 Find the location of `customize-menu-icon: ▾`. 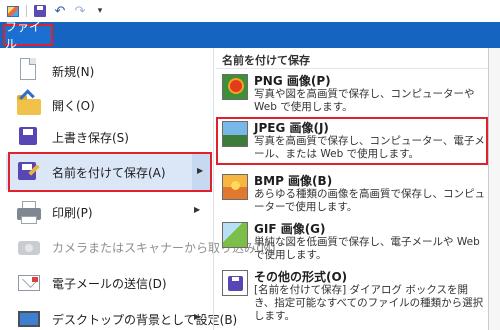

customize-menu-icon: ▾ is located at coordinates (100, 11).